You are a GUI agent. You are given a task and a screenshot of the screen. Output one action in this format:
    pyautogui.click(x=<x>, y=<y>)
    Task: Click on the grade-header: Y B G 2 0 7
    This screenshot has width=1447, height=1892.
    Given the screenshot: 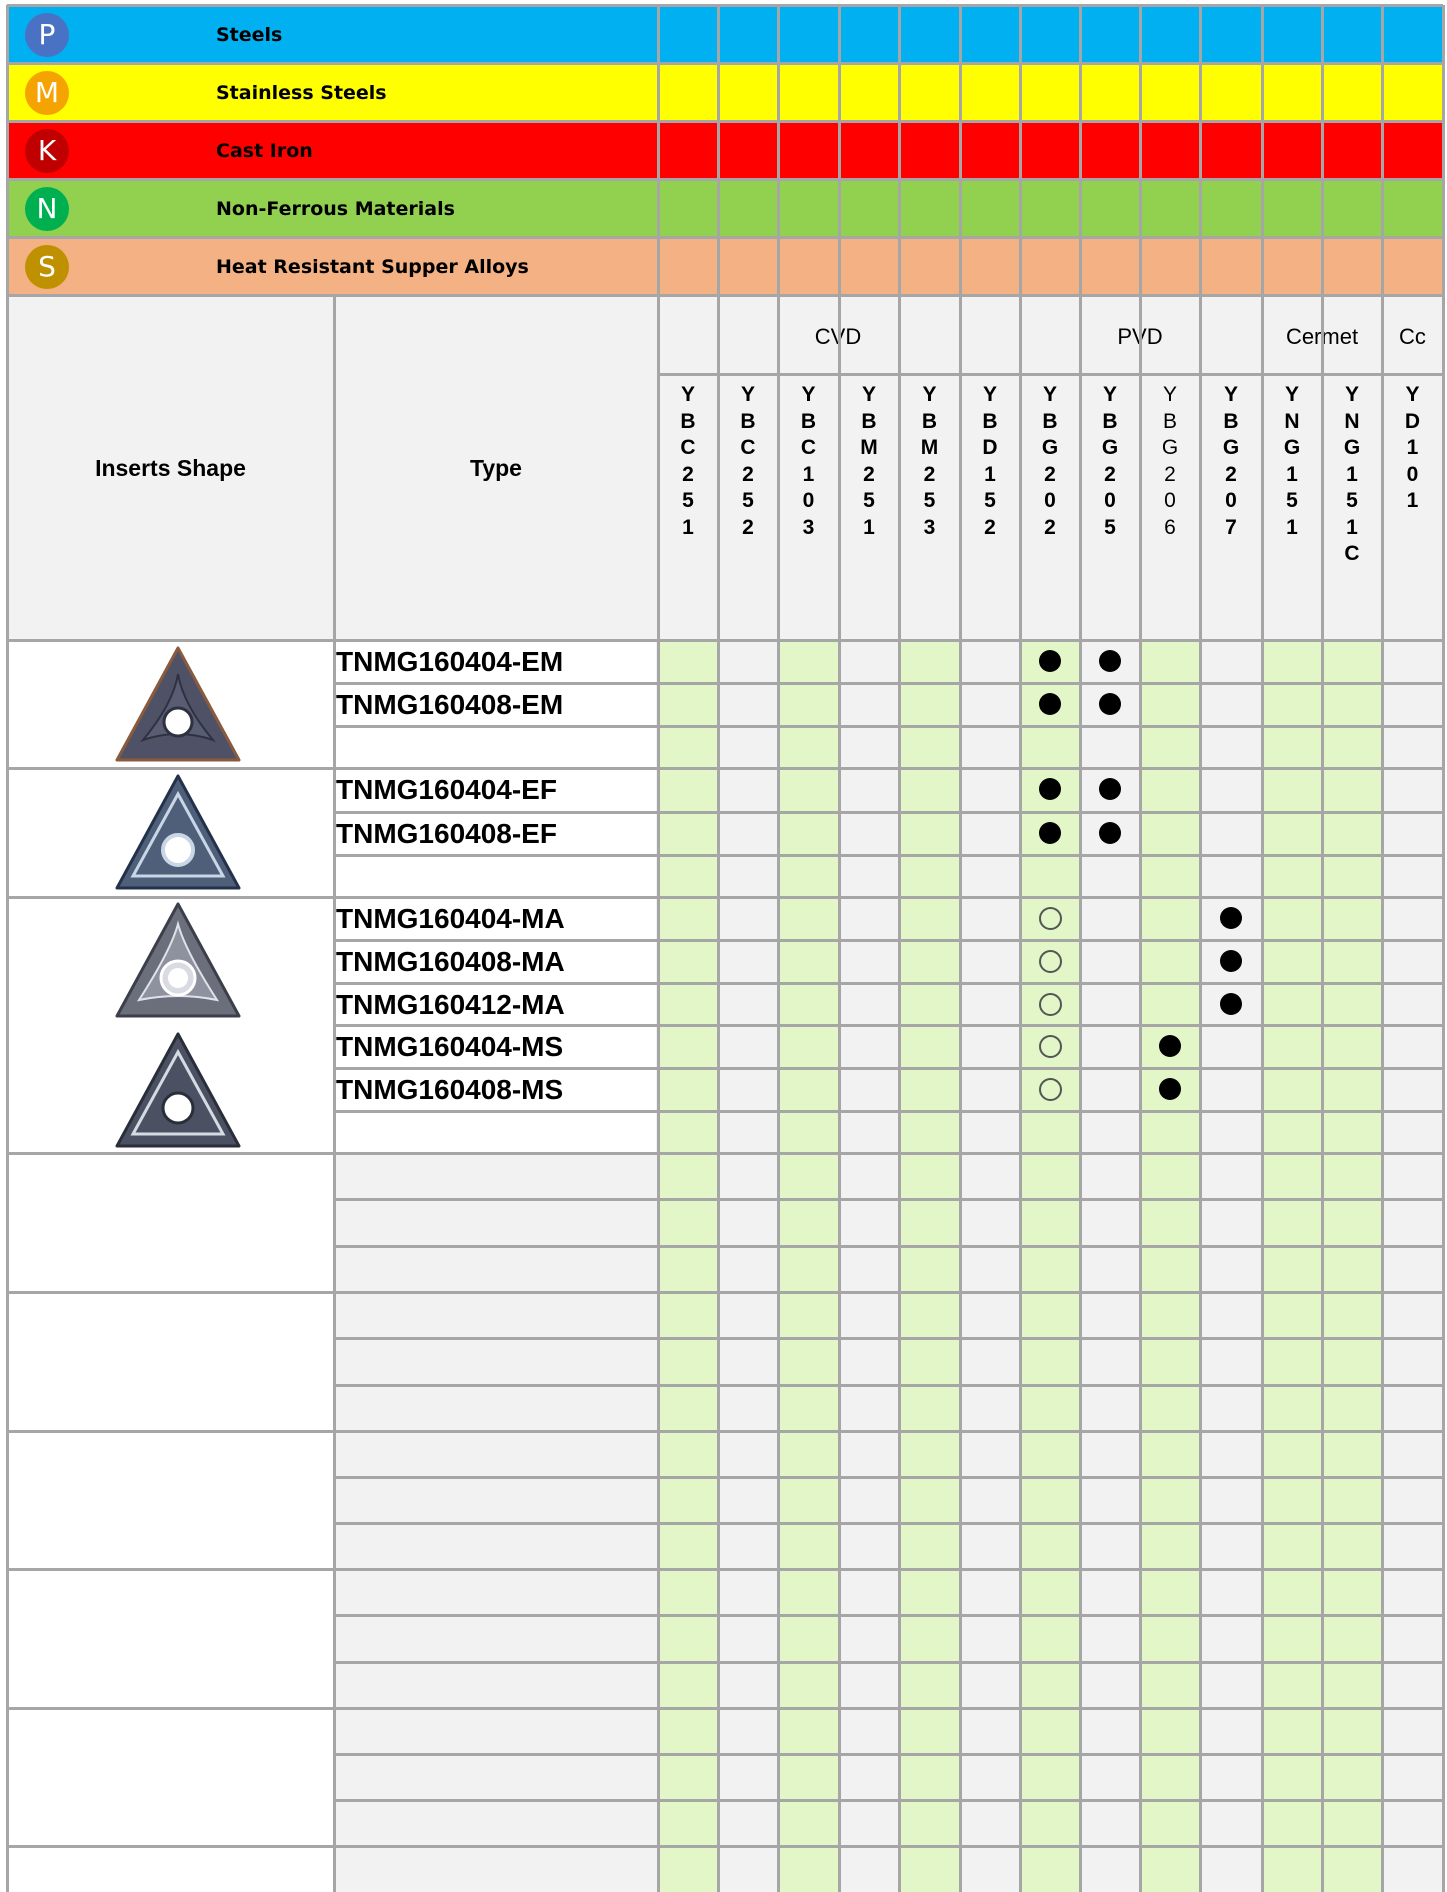 What is the action you would take?
    pyautogui.click(x=1231, y=461)
    